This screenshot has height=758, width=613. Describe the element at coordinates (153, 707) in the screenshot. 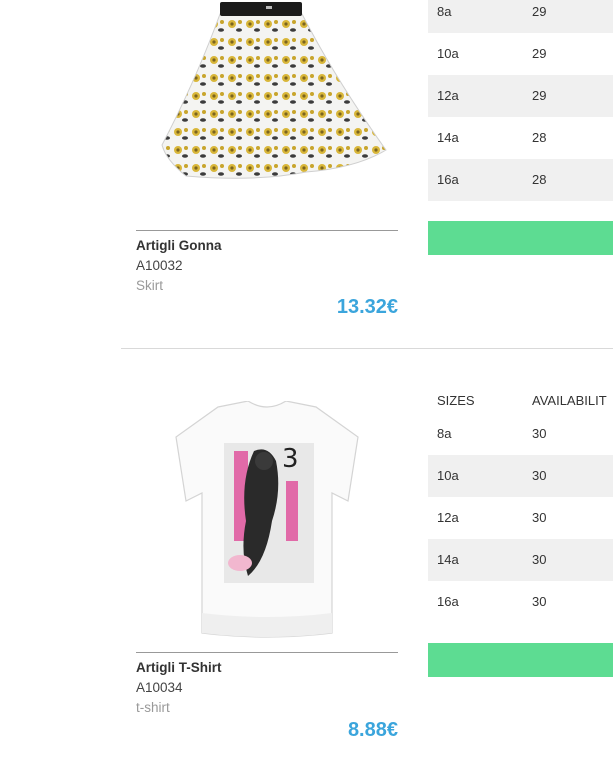

I see `product-category: t-shirt` at that location.